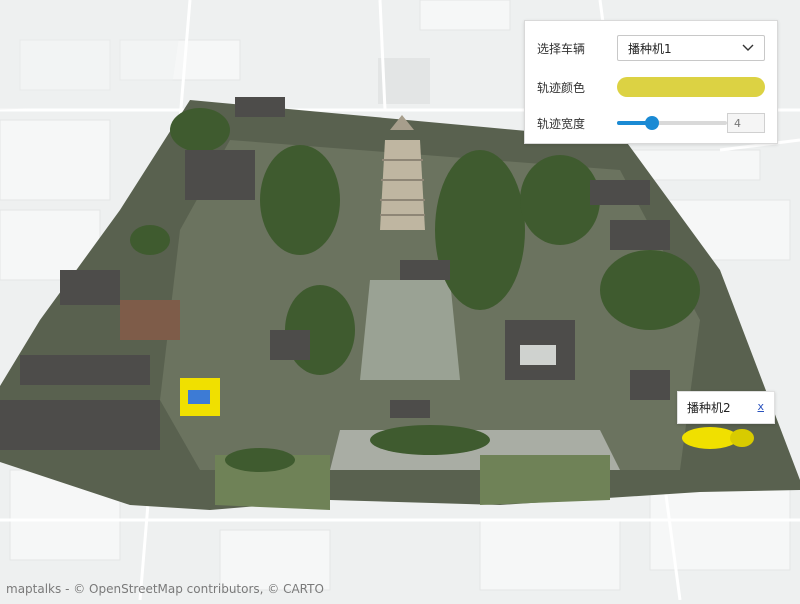  What do you see at coordinates (748, 47) in the screenshot?
I see `chevron-down-icon` at bounding box center [748, 47].